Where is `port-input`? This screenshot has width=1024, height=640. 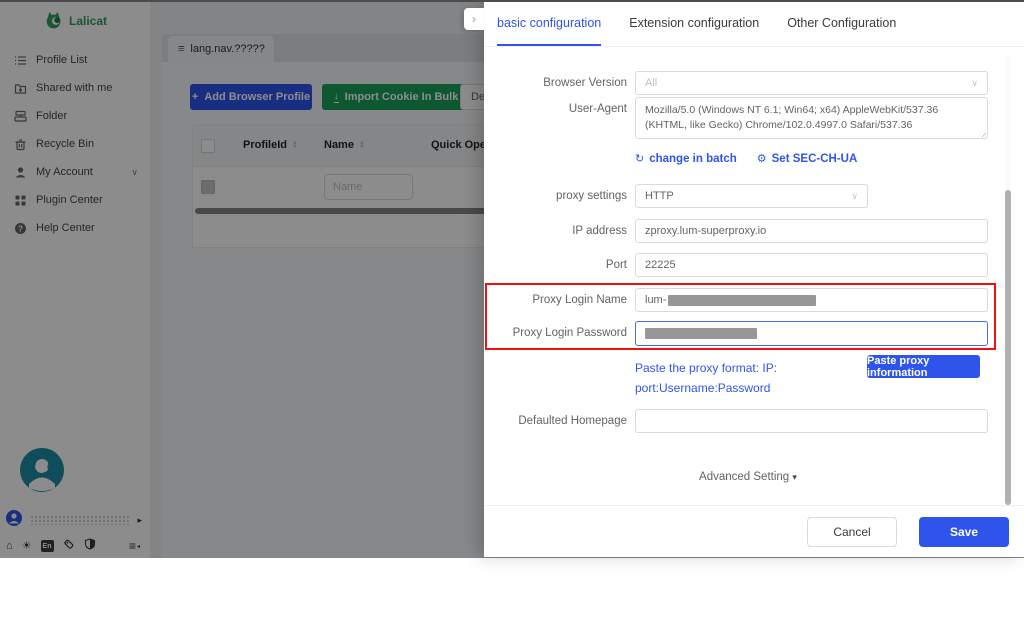
port-input is located at coordinates (811, 265).